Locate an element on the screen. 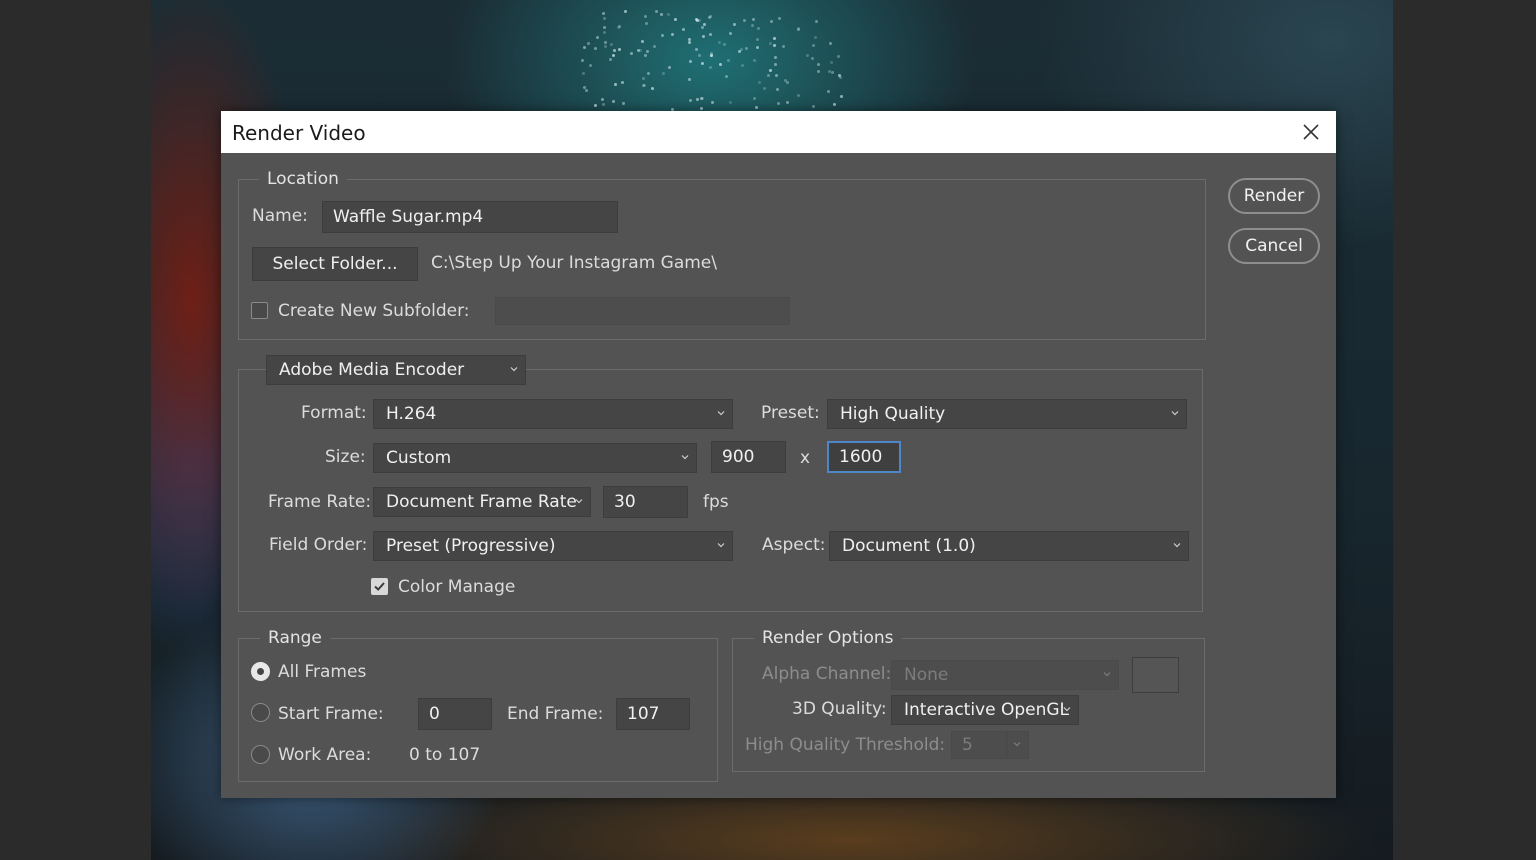 The image size is (1536, 860). frame-rate-value: Document Frame Rate is located at coordinates (481, 502).